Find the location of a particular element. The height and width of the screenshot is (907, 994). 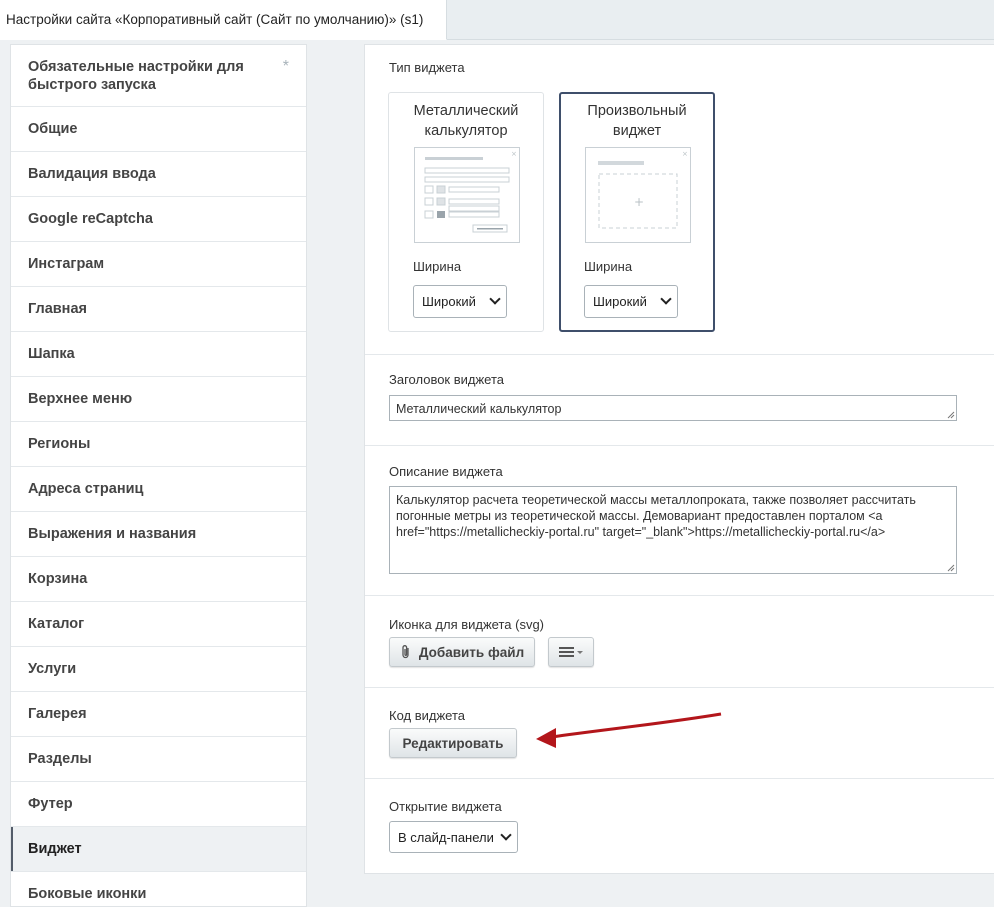

edit-code-button: Редактировать is located at coordinates (453, 743).